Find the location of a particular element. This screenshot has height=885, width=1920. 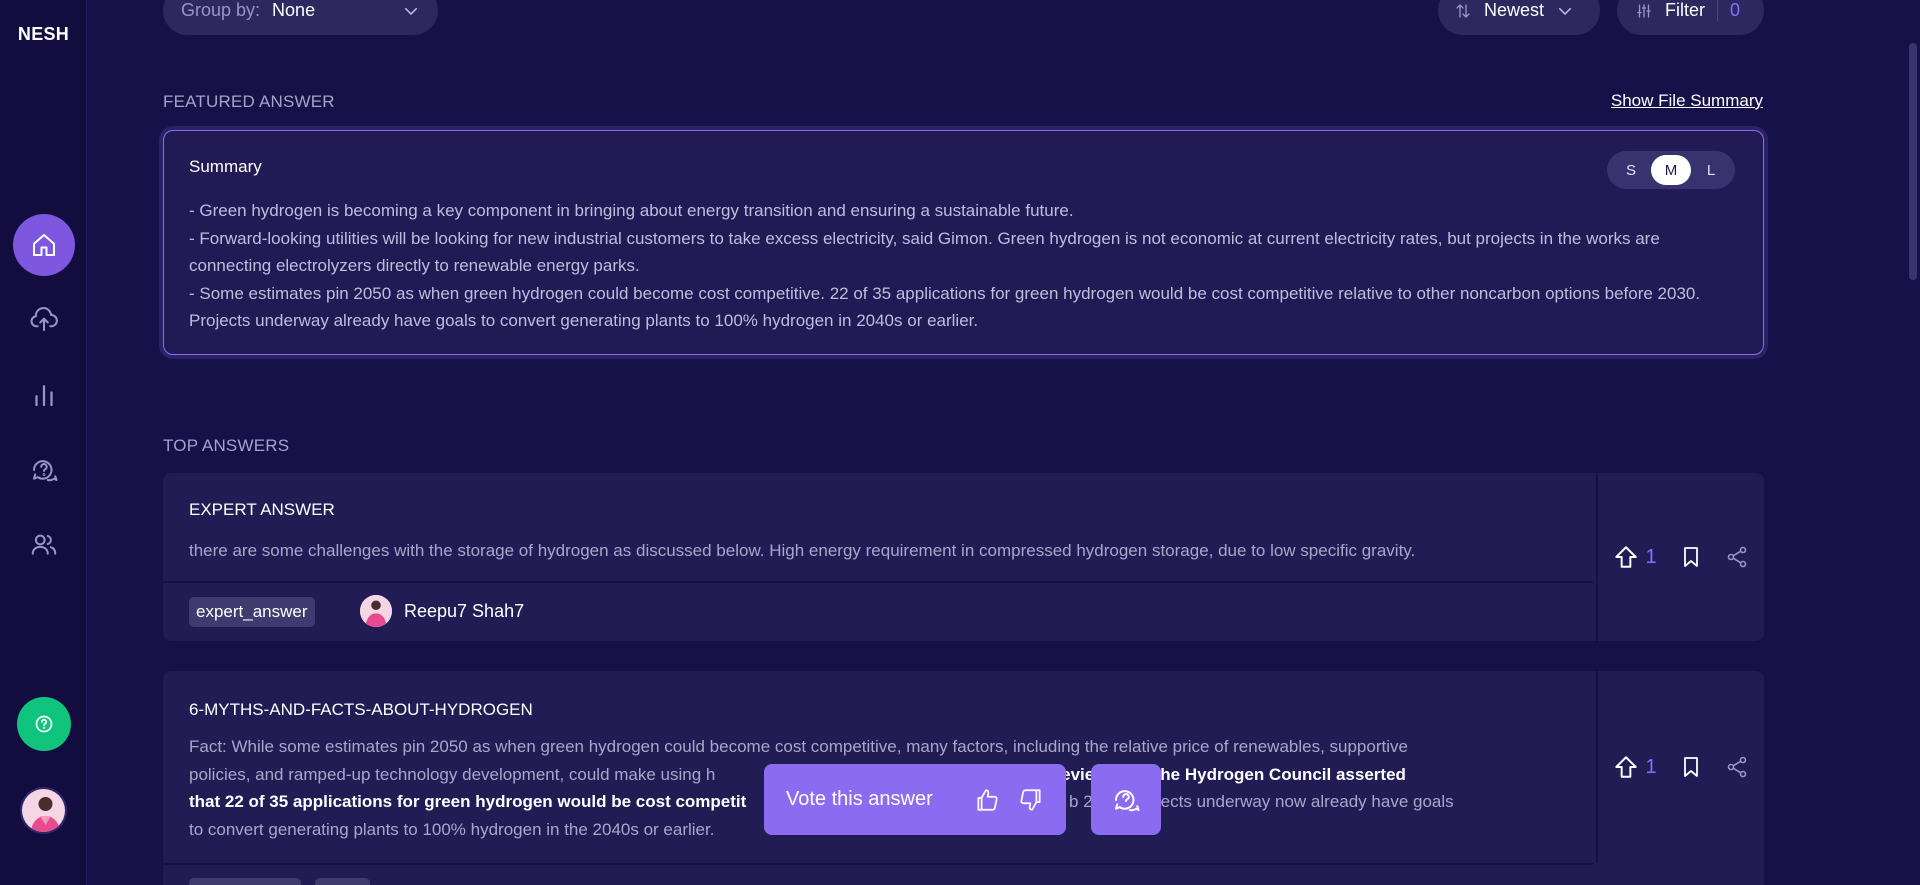

sort-select: Newest is located at coordinates (1519, 17).